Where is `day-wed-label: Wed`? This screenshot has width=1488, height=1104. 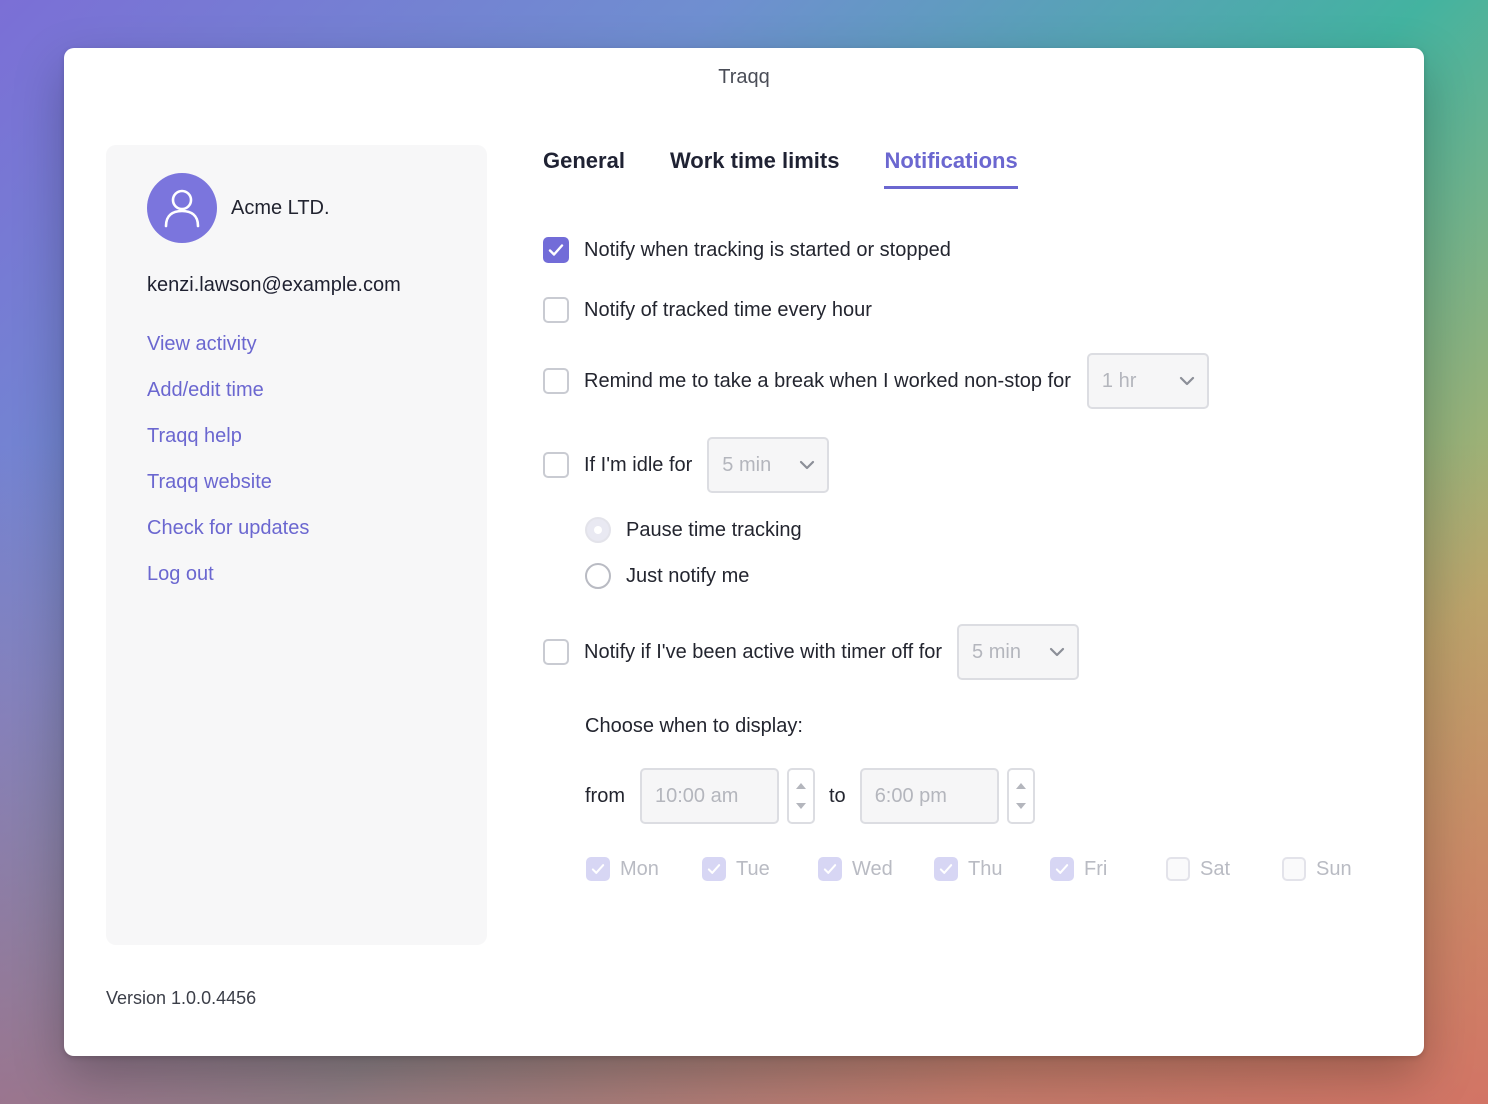
day-wed-label: Wed is located at coordinates (872, 868).